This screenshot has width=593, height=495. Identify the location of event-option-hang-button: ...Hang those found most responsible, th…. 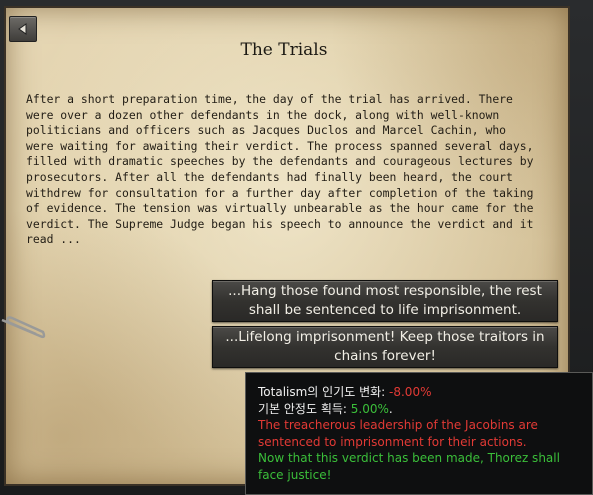
(385, 301).